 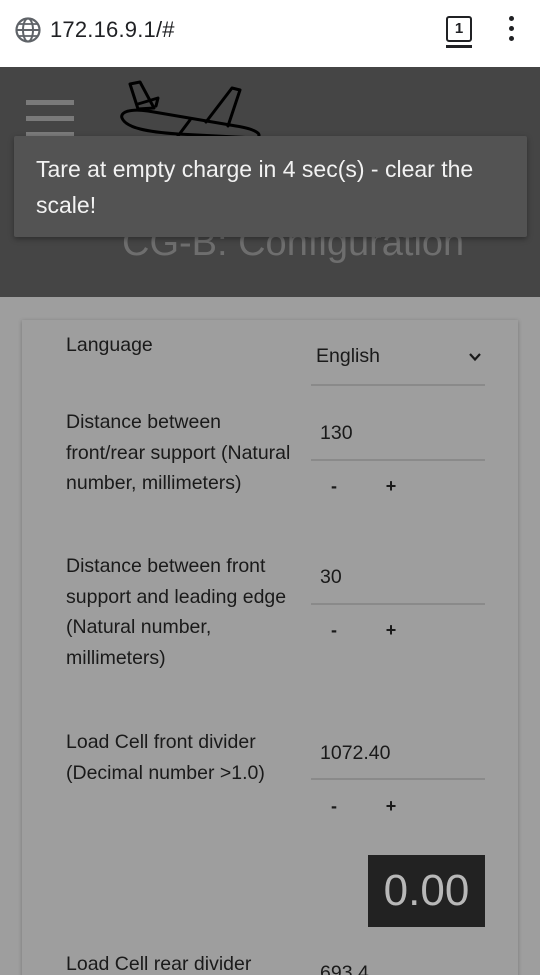 What do you see at coordinates (50, 120) in the screenshot?
I see `hamburger-icon` at bounding box center [50, 120].